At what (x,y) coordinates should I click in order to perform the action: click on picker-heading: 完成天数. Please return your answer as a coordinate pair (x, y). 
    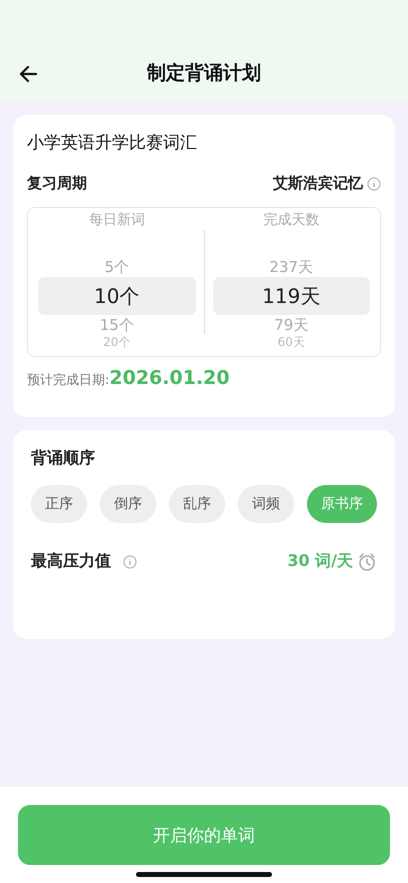
    Looking at the image, I should click on (291, 220).